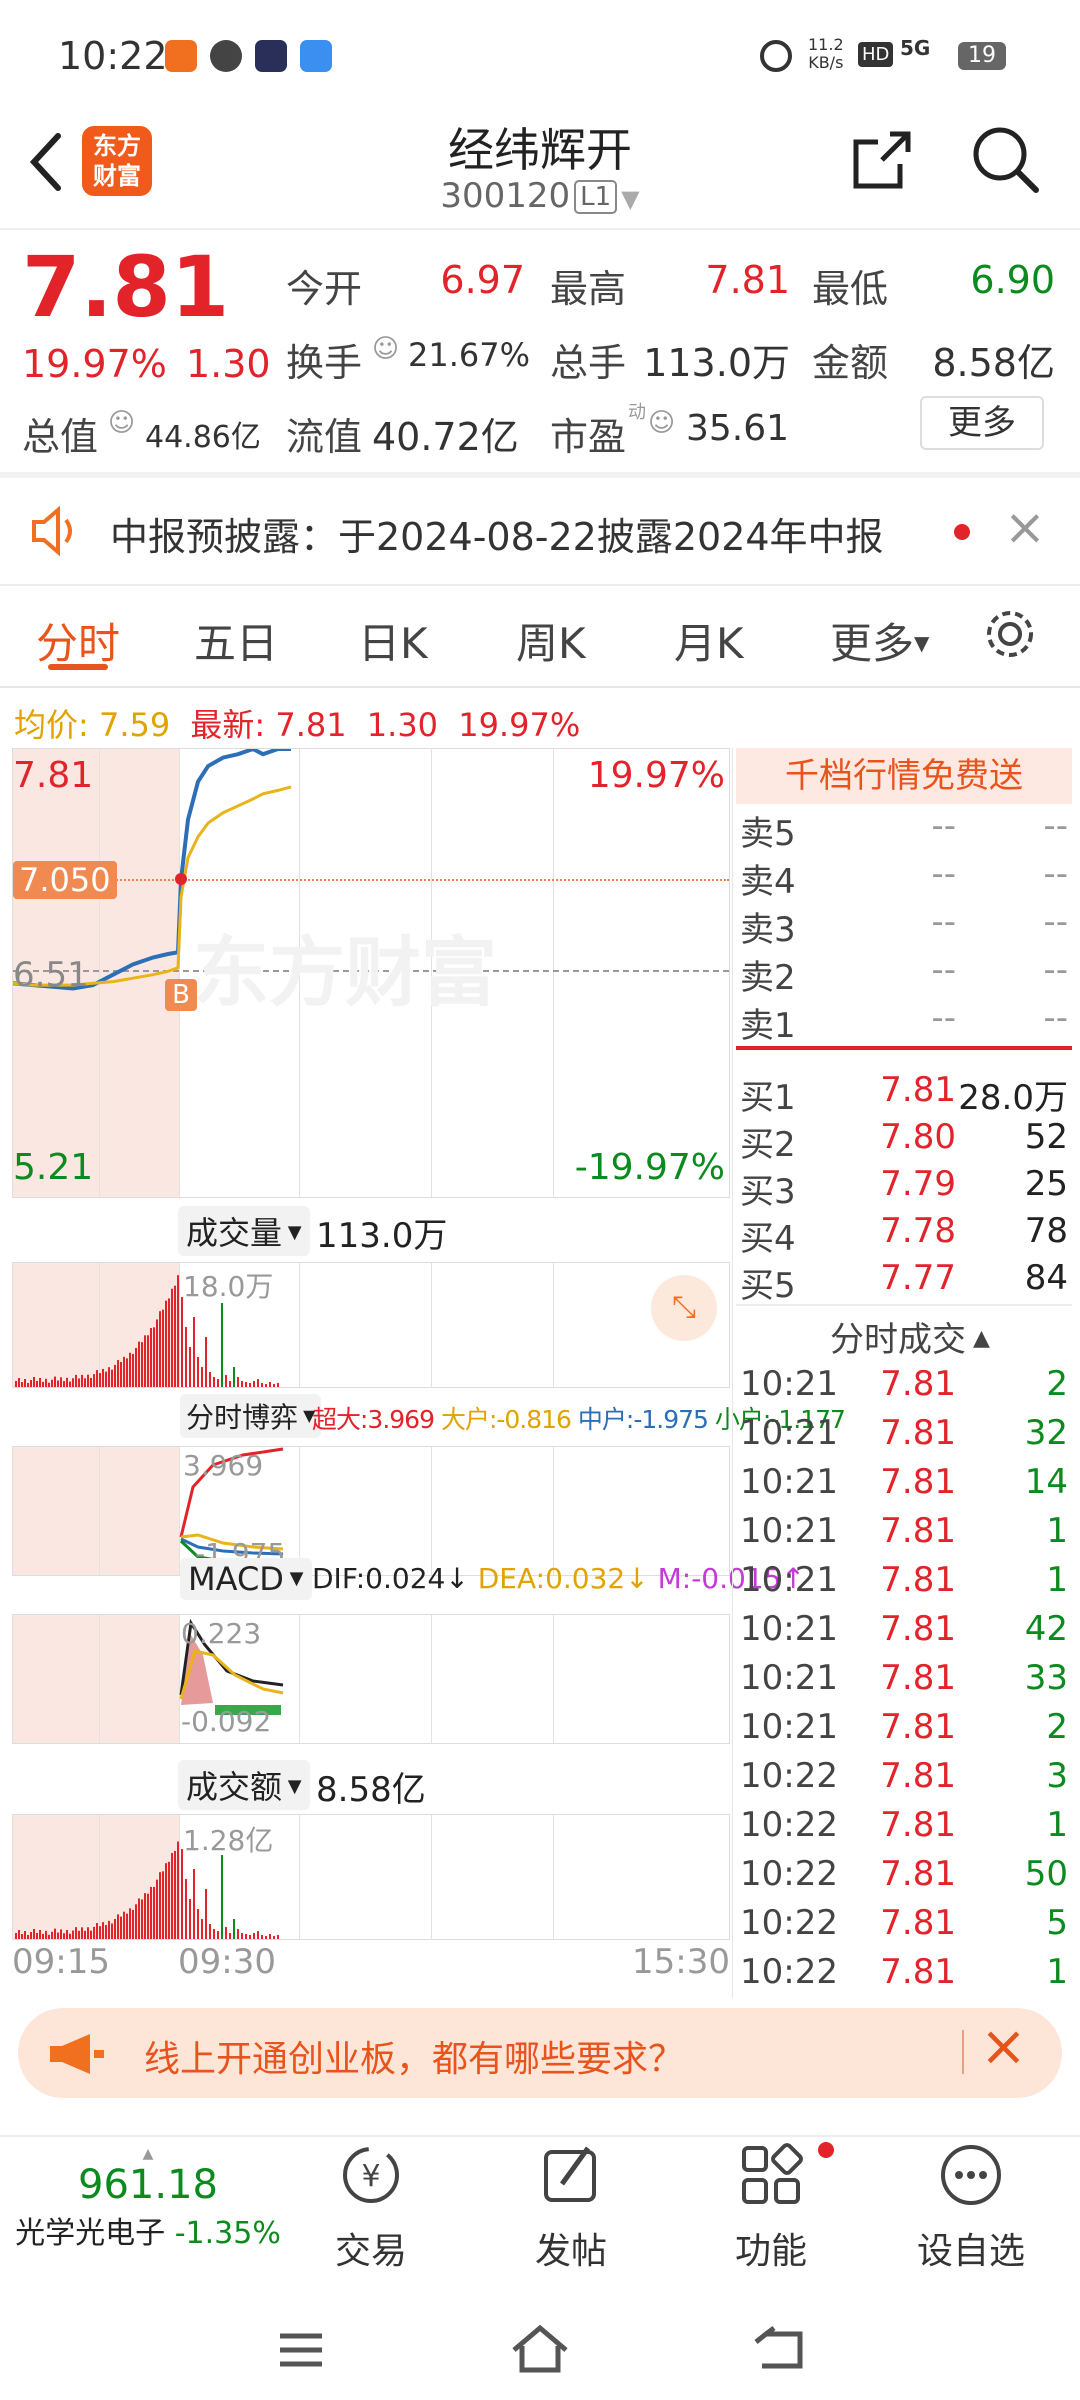 This screenshot has width=1080, height=2400. What do you see at coordinates (982, 423) in the screenshot?
I see `more-button: 更多` at bounding box center [982, 423].